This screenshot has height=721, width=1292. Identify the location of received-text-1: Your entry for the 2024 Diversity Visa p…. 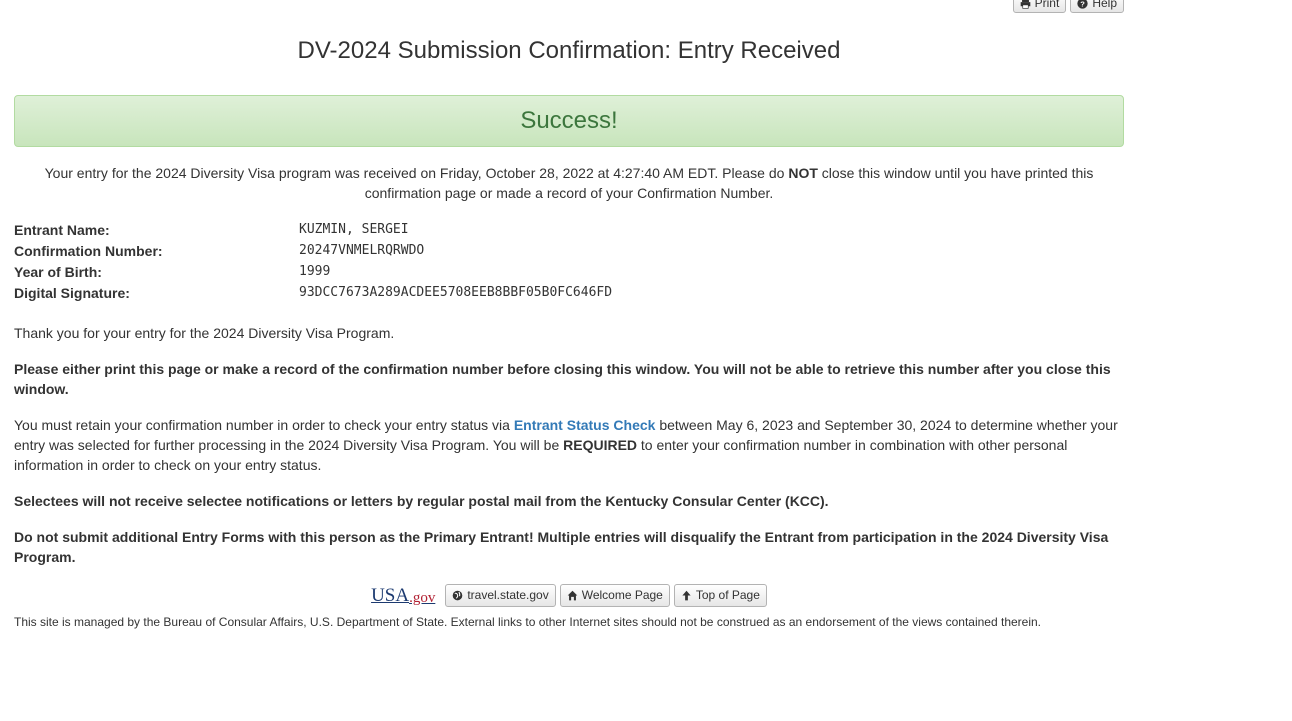
(416, 173).